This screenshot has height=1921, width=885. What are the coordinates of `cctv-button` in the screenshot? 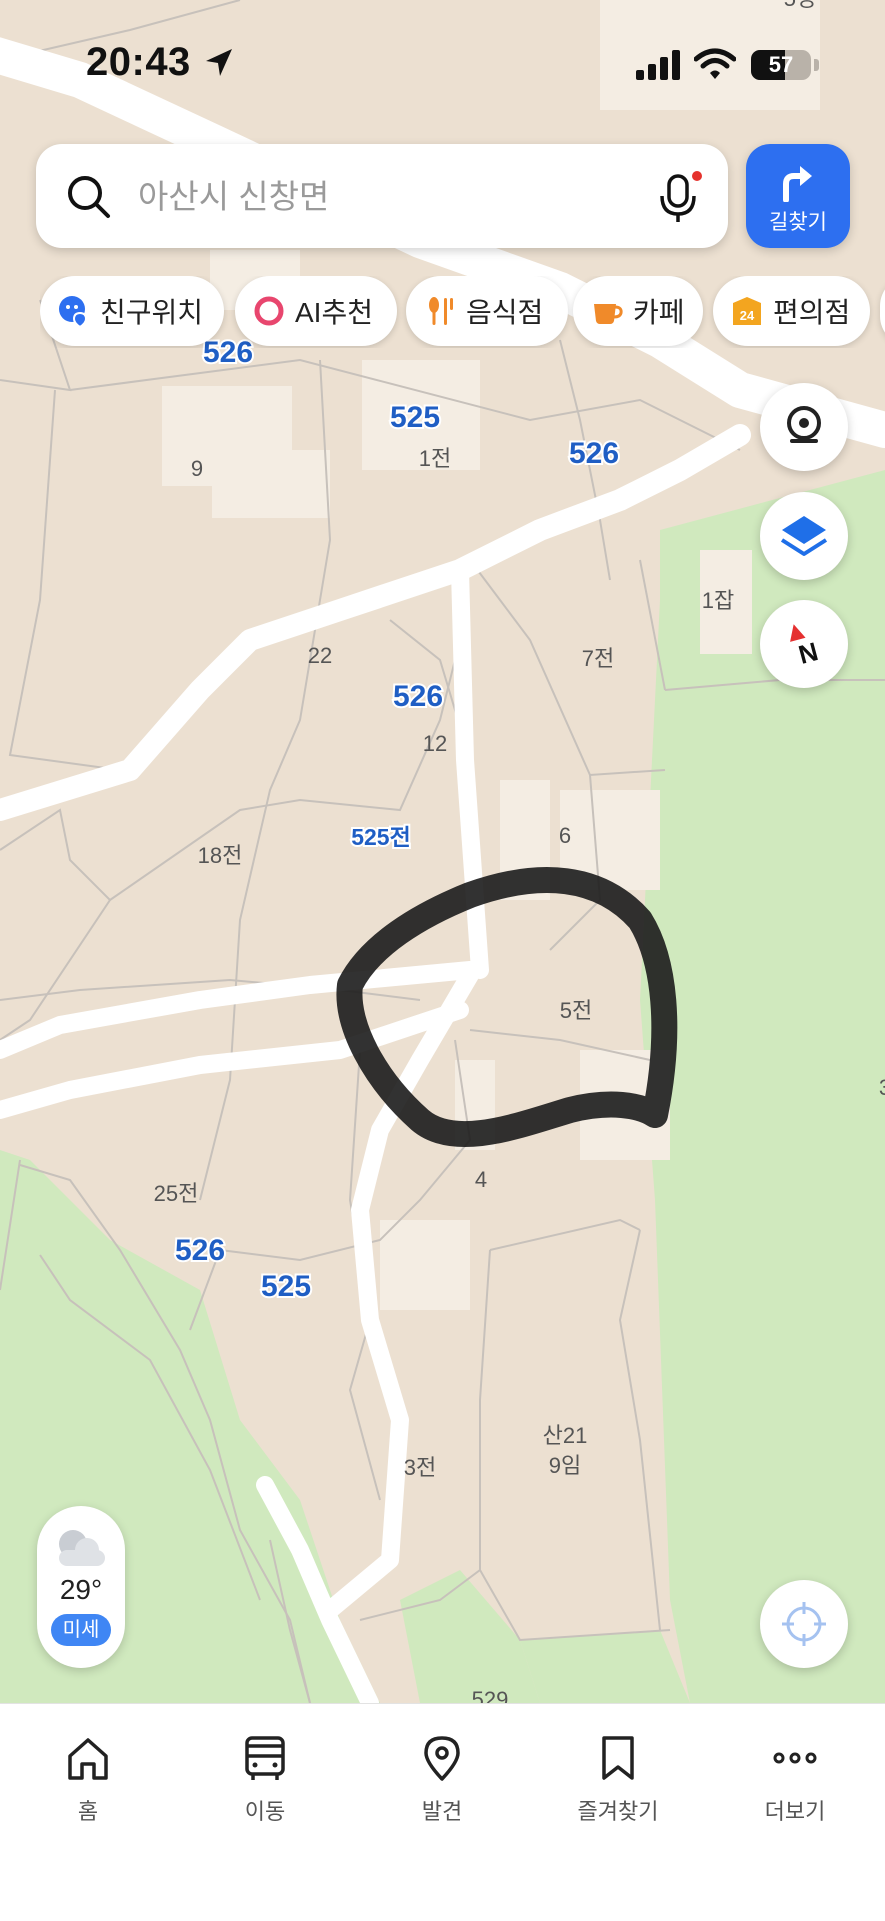 It's located at (804, 427).